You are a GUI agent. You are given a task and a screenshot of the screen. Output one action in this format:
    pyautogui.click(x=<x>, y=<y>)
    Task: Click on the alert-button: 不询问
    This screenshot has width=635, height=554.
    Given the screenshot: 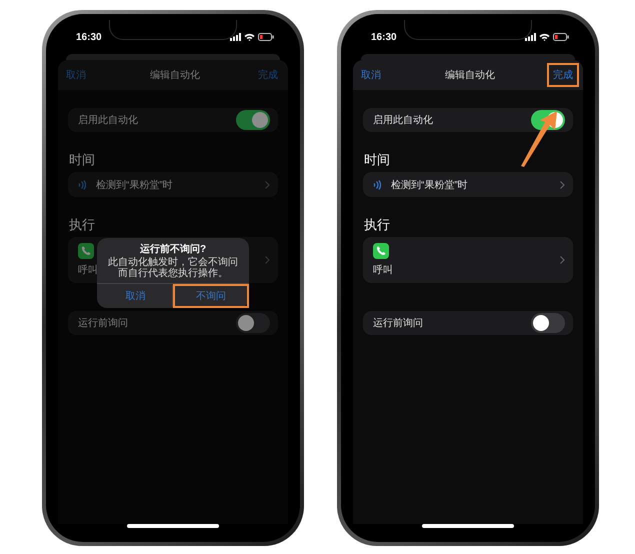 What is the action you would take?
    pyautogui.click(x=211, y=296)
    